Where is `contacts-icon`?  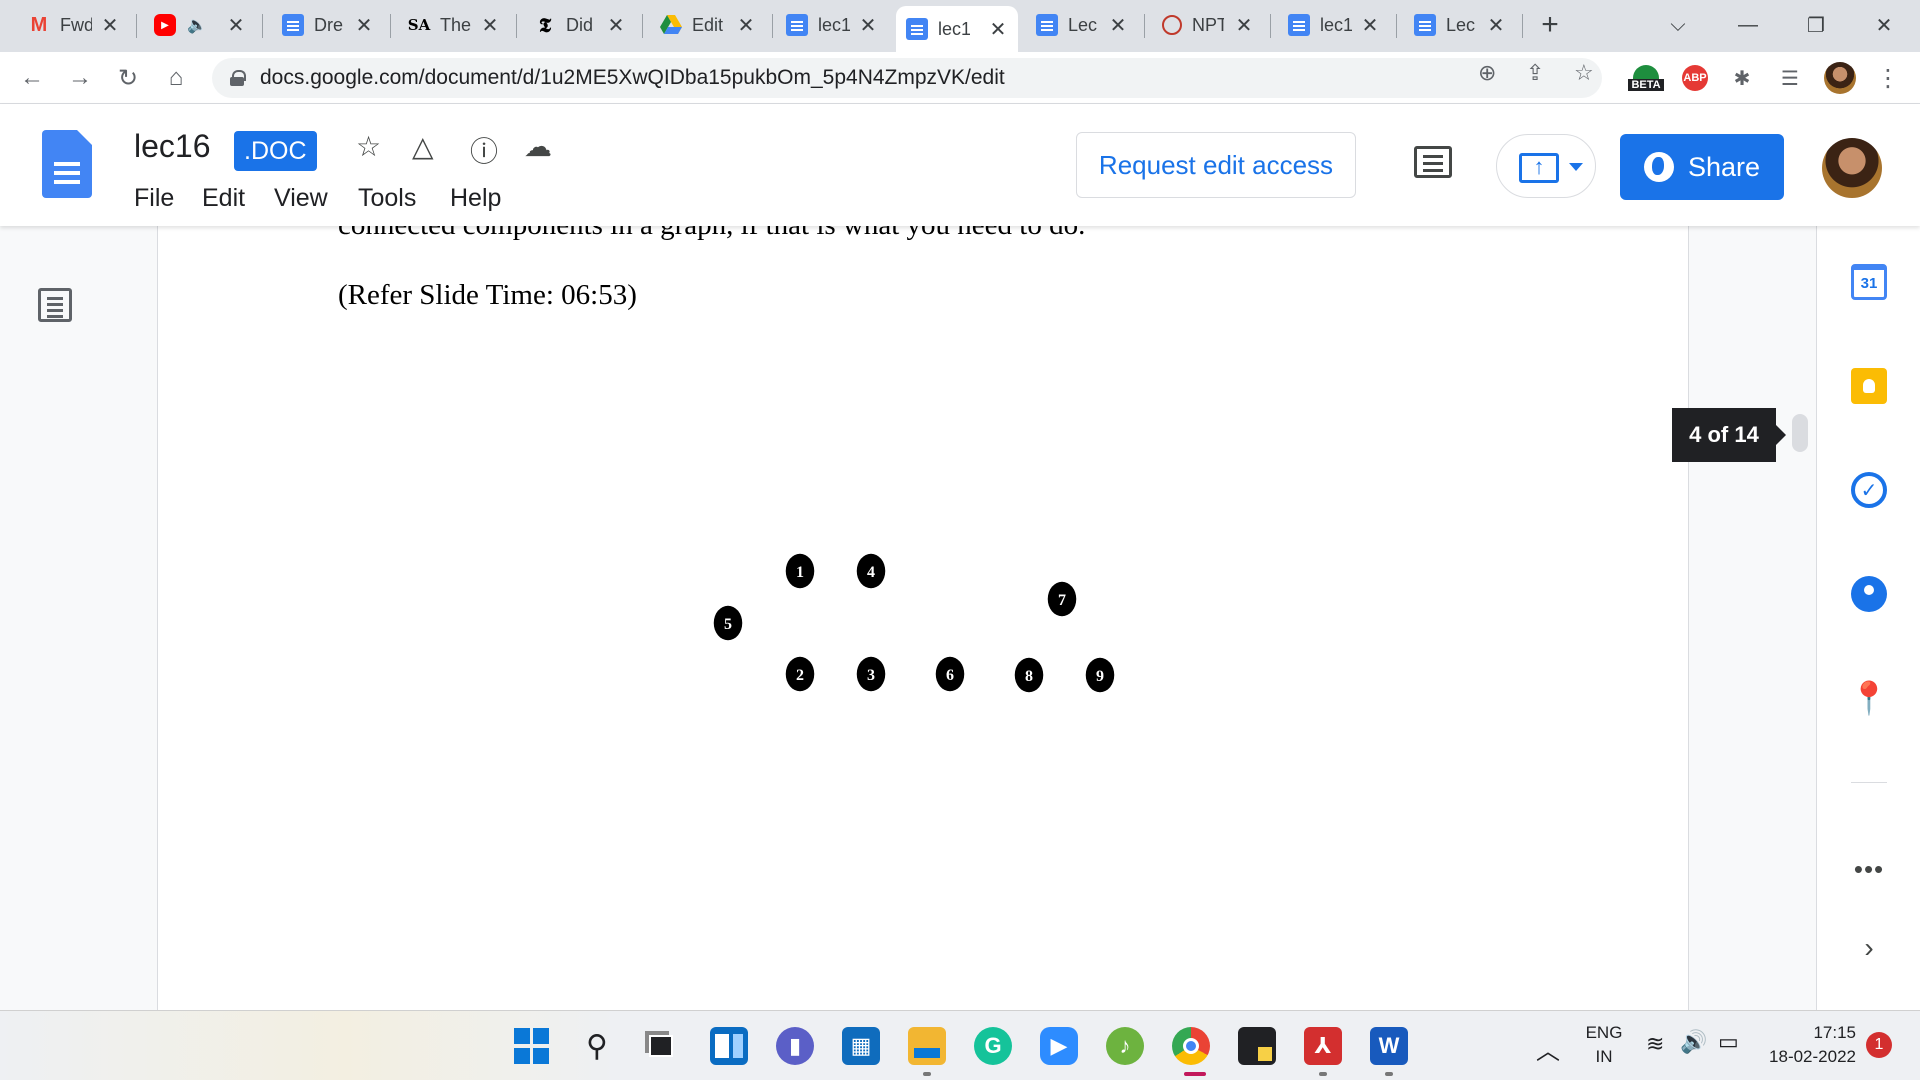
contacts-icon is located at coordinates (1869, 594).